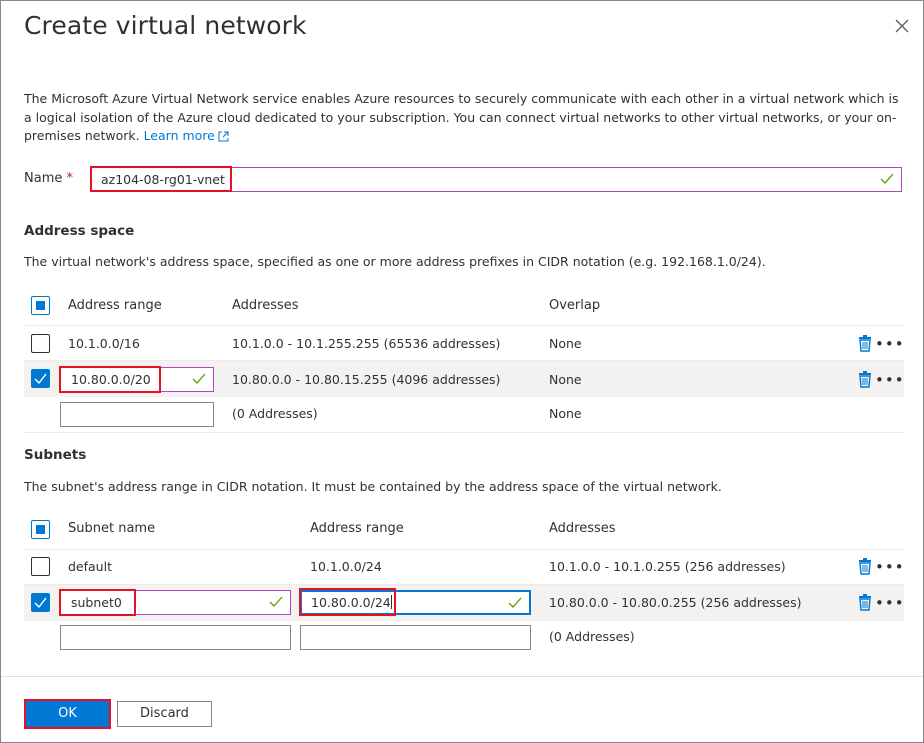 This screenshot has width=924, height=743. I want to click on col-subnet-addresses: Addresses, so click(582, 528).